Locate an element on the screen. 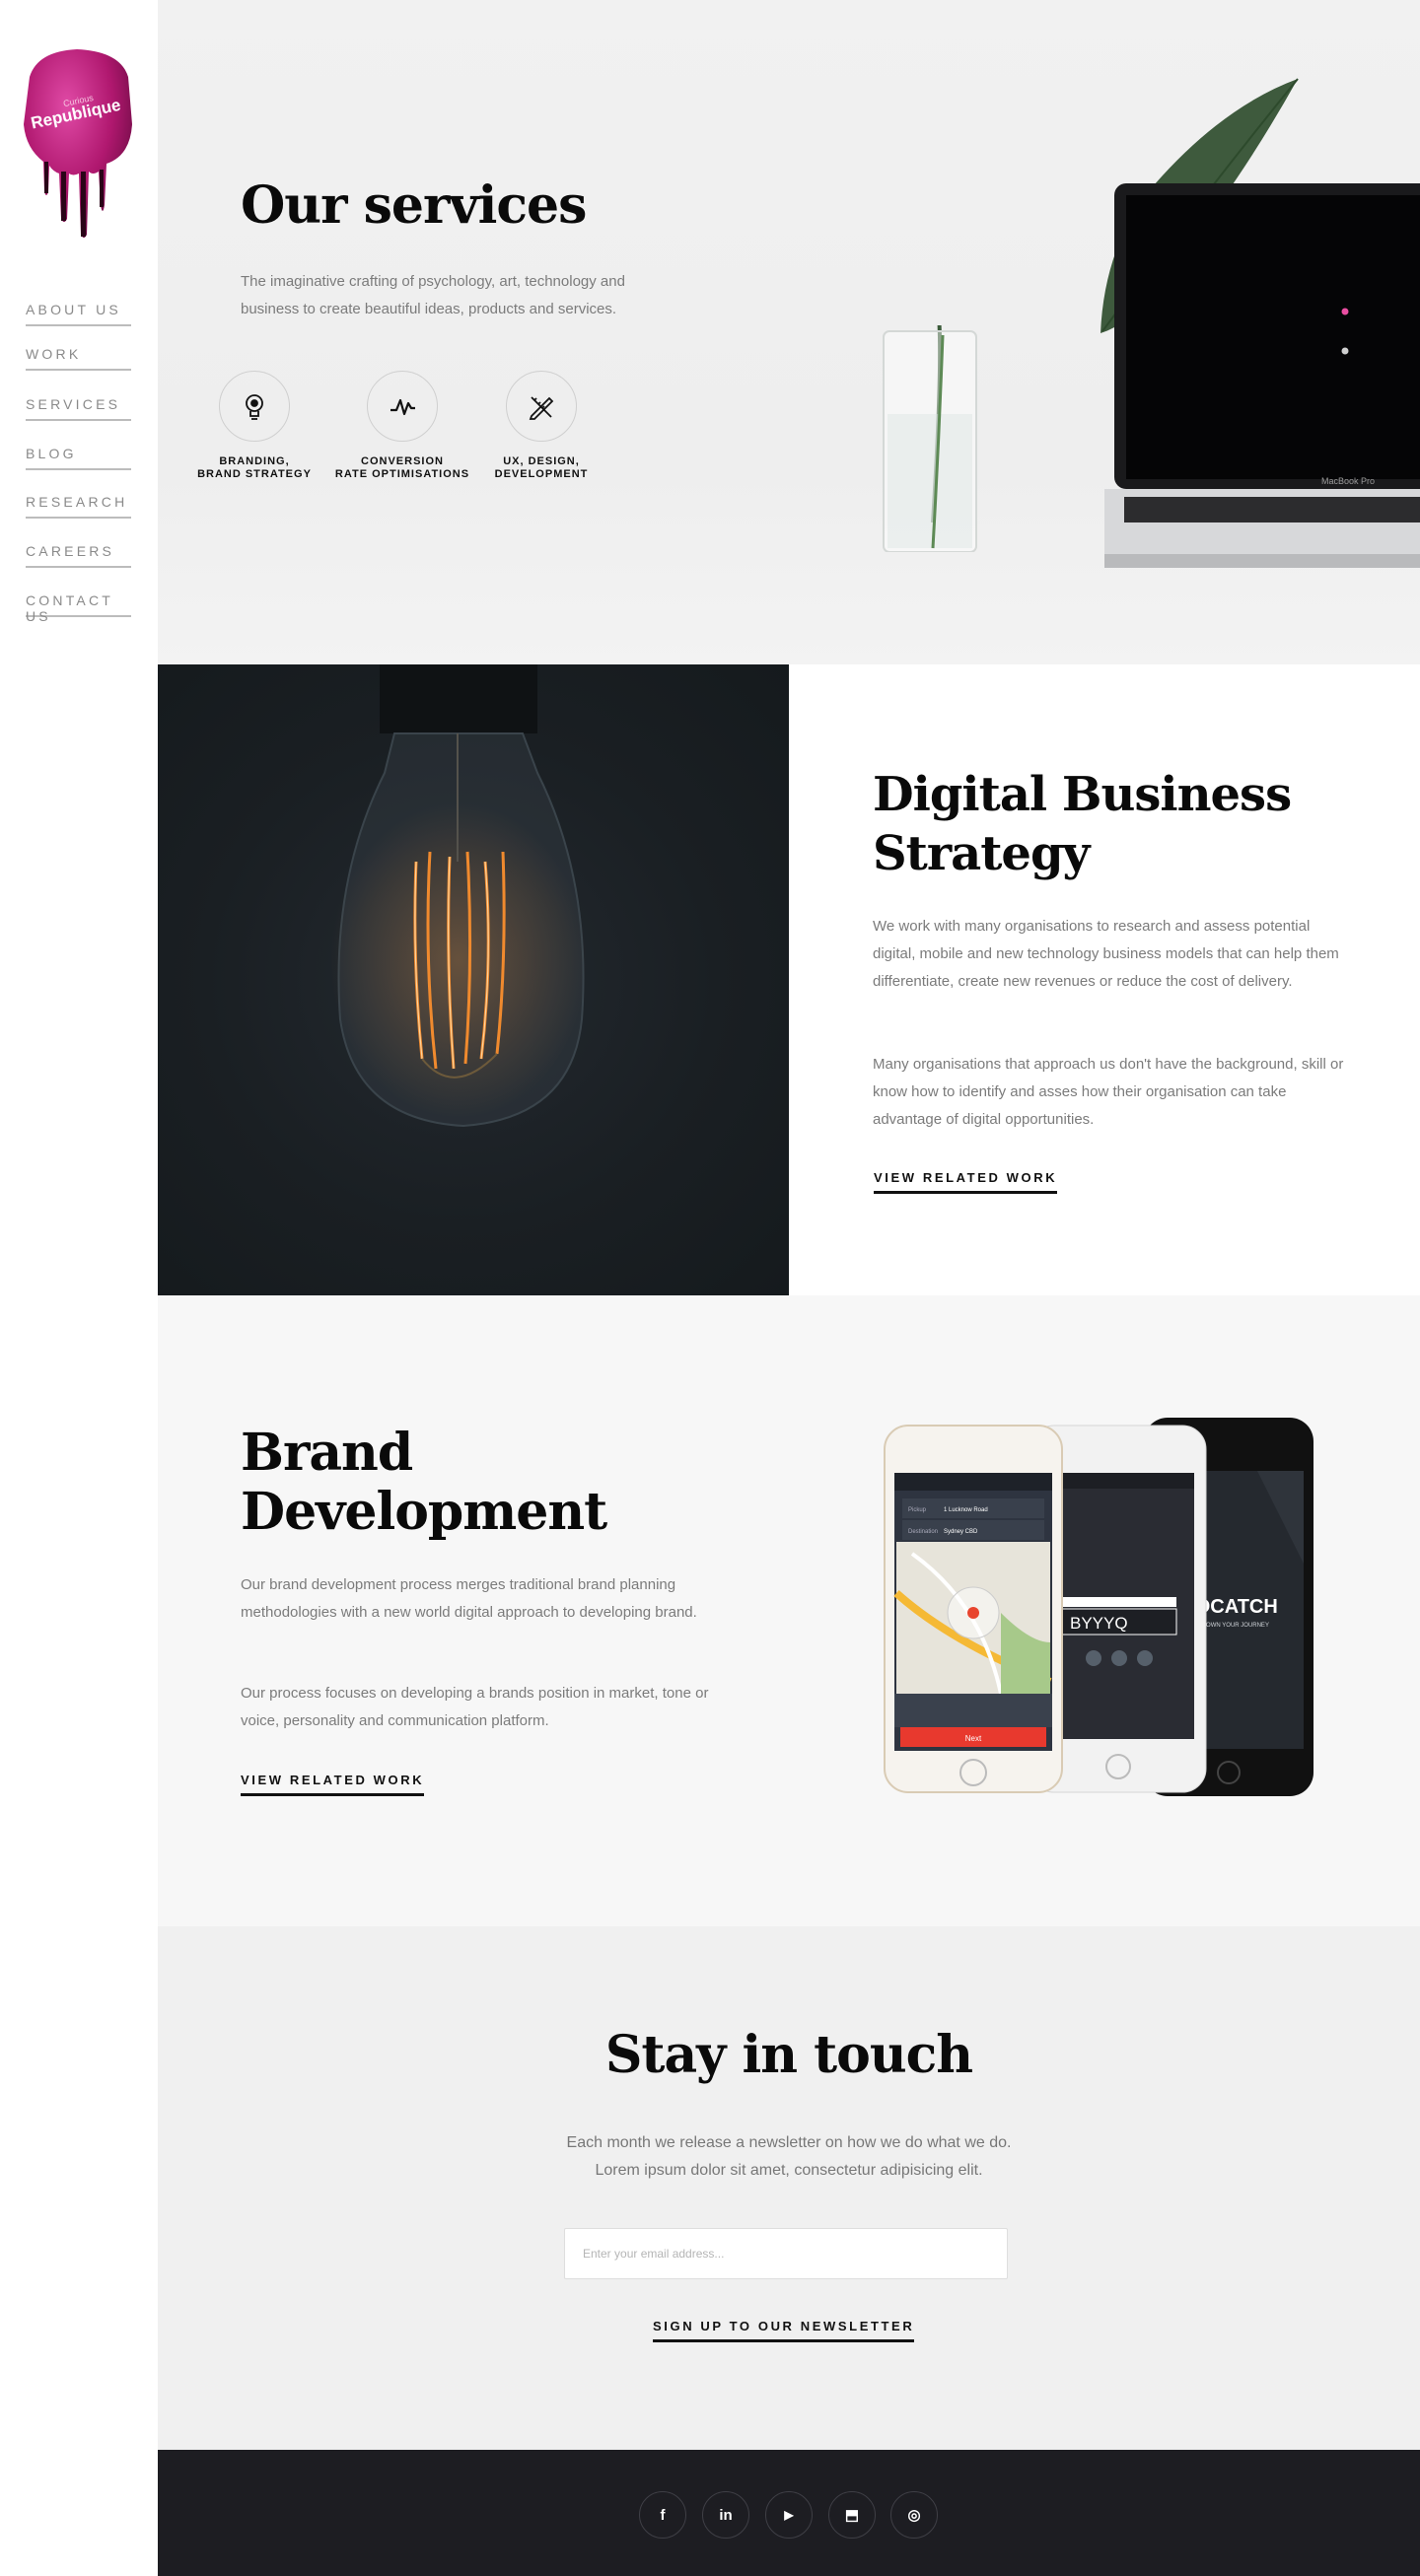  nav-contact-us: CONTACT US is located at coordinates (78, 608).